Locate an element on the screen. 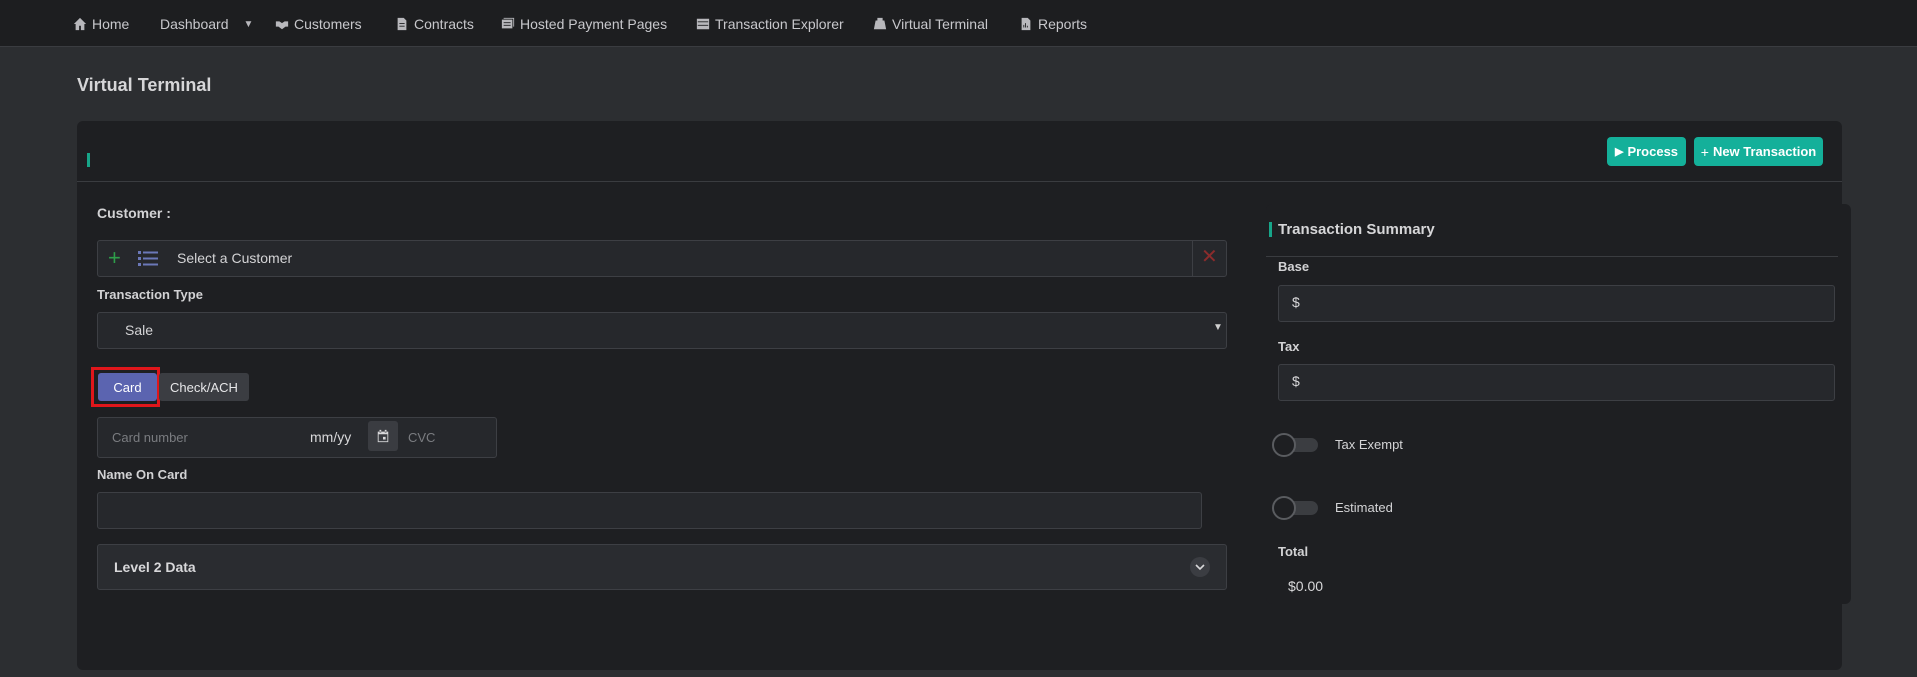 The width and height of the screenshot is (1917, 677). total-label: Total is located at coordinates (1293, 551).